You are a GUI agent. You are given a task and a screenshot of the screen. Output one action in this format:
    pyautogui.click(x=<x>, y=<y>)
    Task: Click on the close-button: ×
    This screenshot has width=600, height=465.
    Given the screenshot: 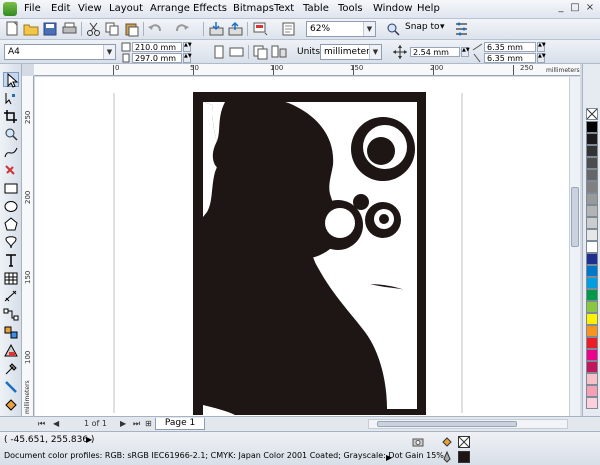 What is the action you would take?
    pyautogui.click(x=590, y=8)
    